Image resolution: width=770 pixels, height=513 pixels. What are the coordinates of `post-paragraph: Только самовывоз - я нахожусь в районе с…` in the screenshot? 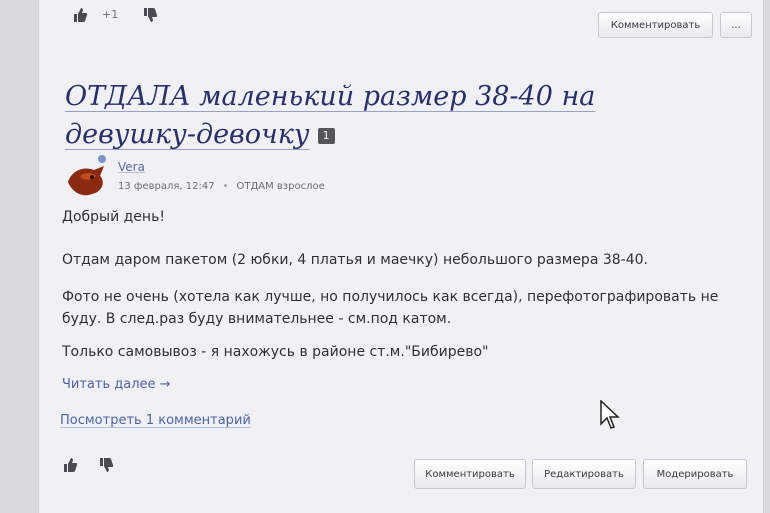 It's located at (275, 352).